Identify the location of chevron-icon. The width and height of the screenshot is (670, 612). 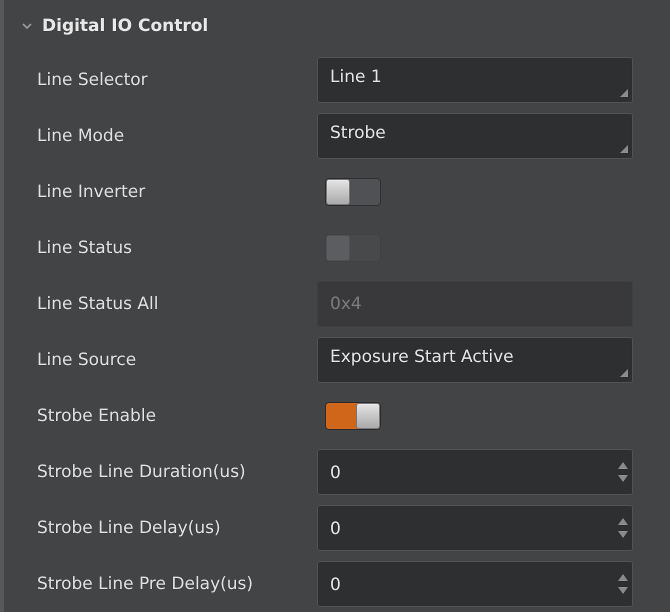
(27, 26).